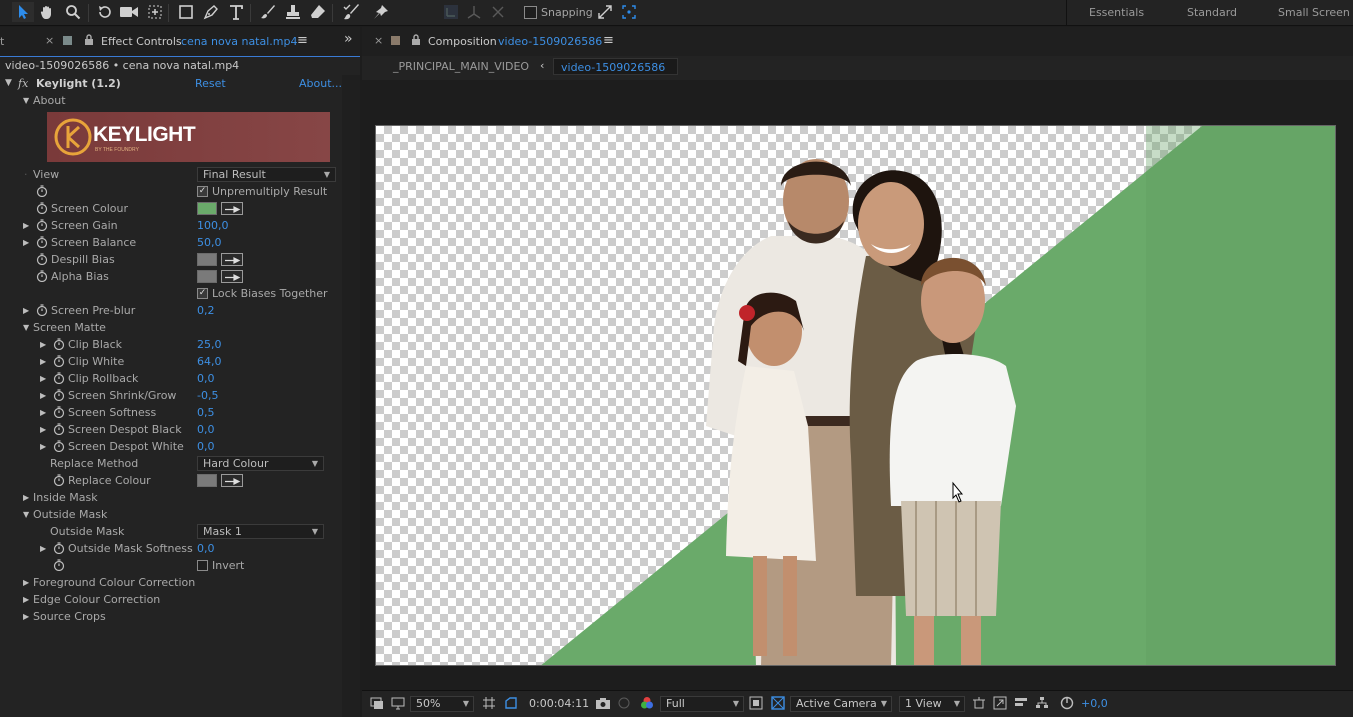  I want to click on resolution-dropdown: Full ▼, so click(702, 704).